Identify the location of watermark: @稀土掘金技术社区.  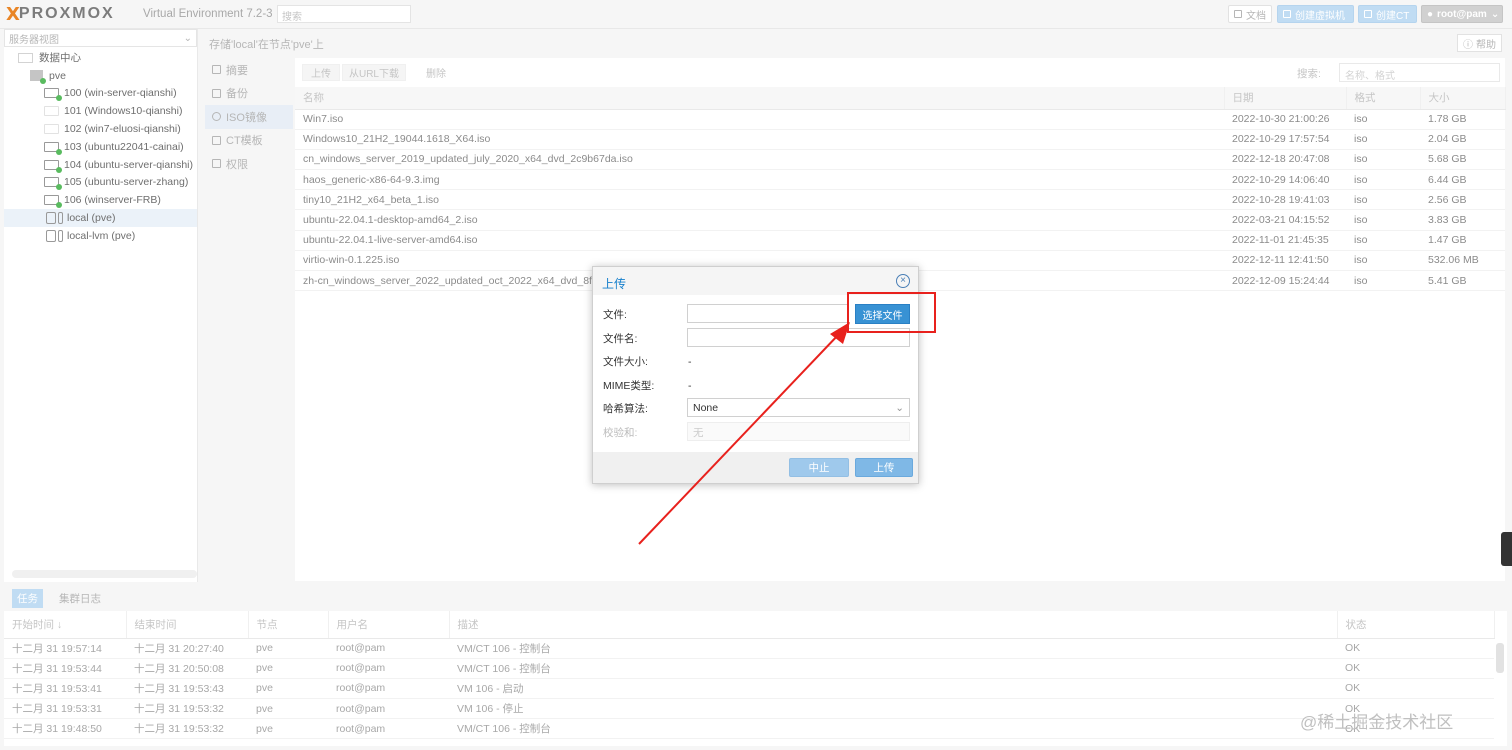
(1377, 722).